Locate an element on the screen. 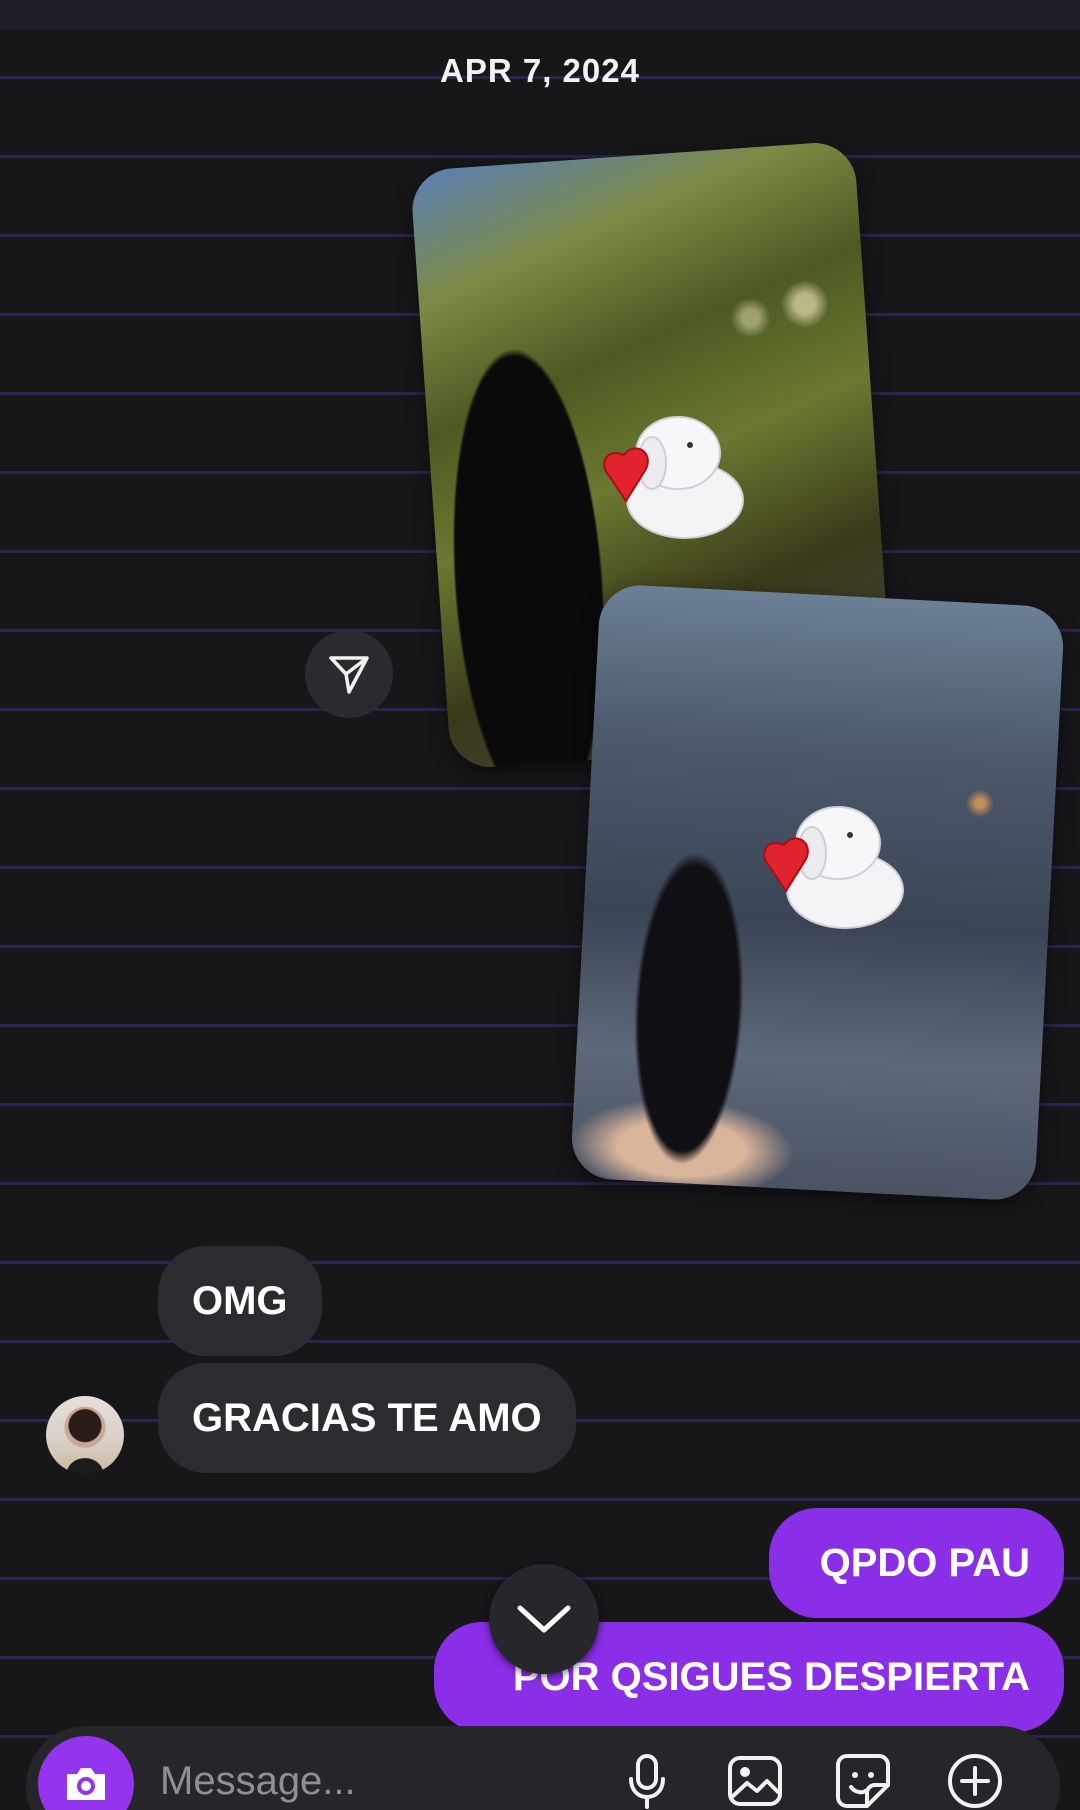 Image resolution: width=1080 pixels, height=1810 pixels. sticker-button is located at coordinates (863, 1780).